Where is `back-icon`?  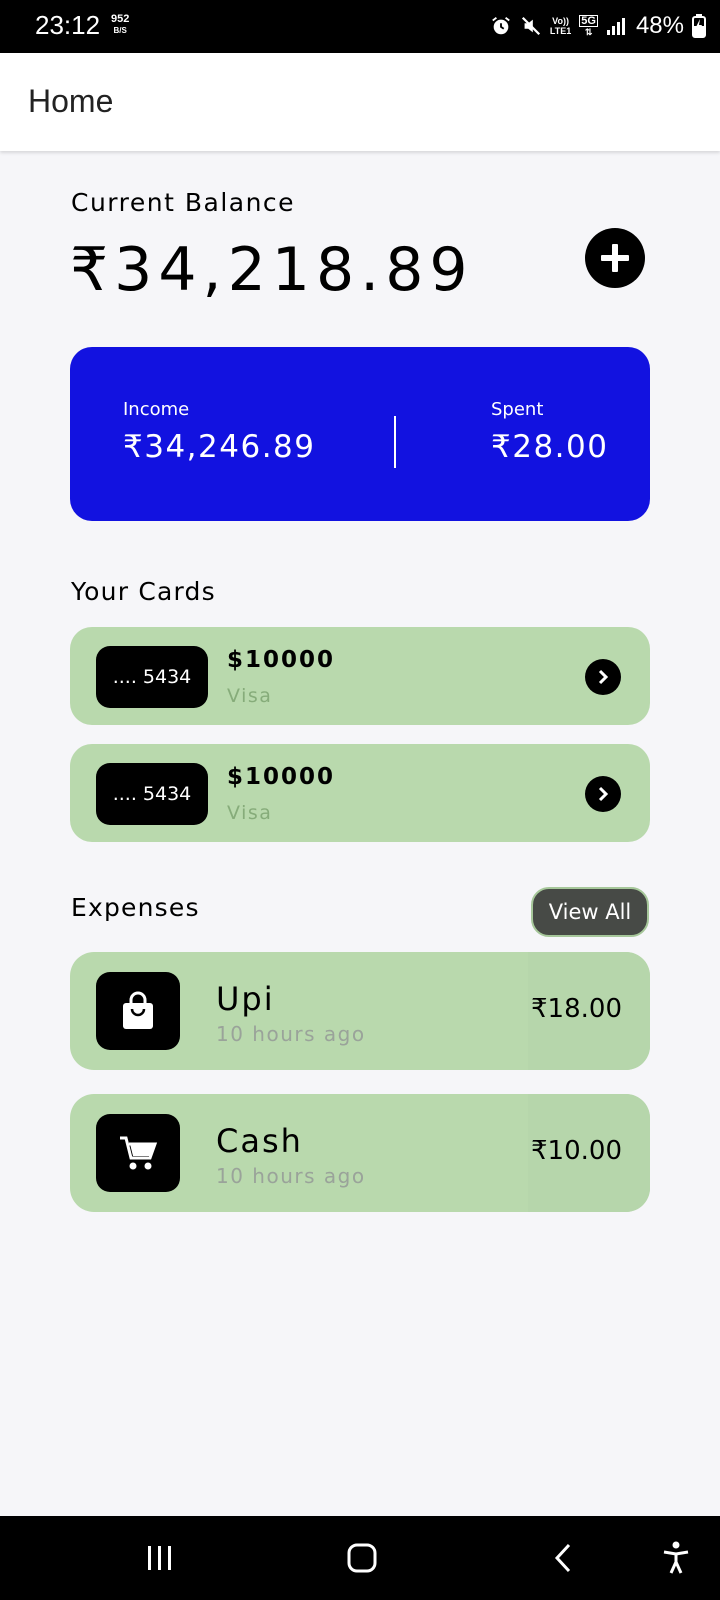
back-icon is located at coordinates (562, 1558).